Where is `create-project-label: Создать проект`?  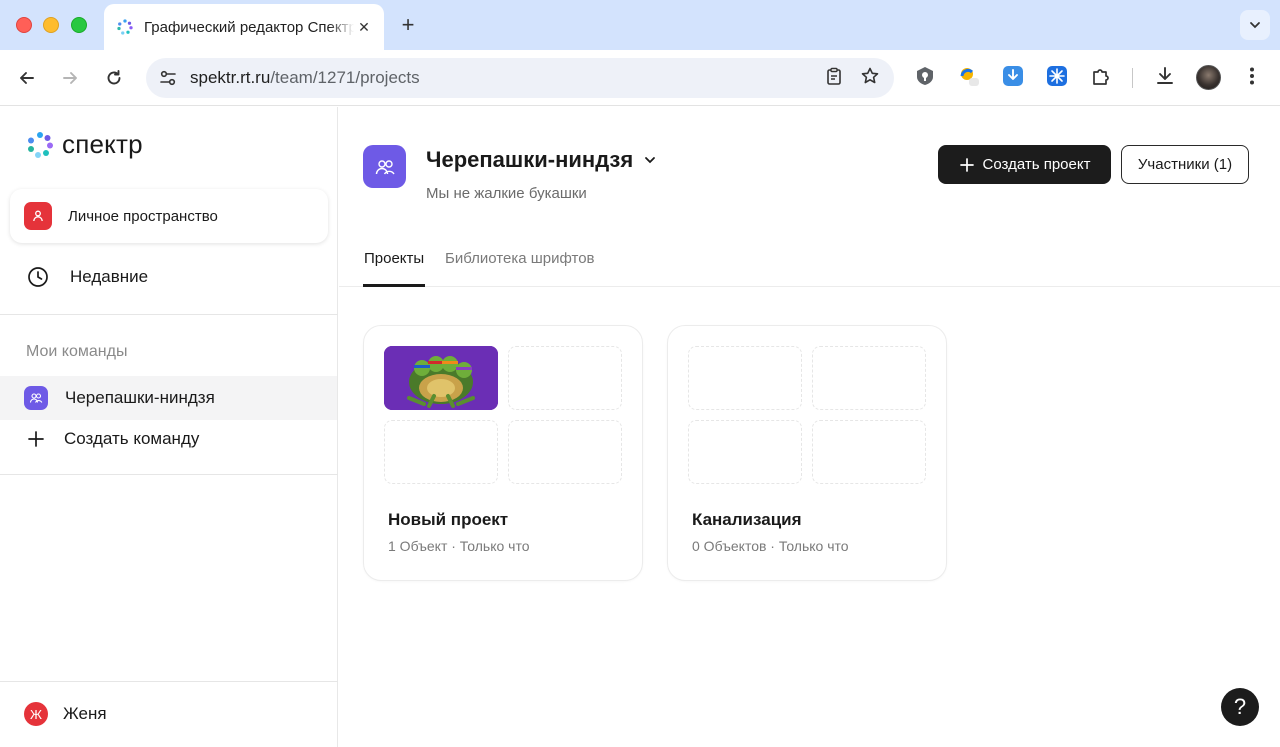 create-project-label: Создать проект is located at coordinates (1036, 164).